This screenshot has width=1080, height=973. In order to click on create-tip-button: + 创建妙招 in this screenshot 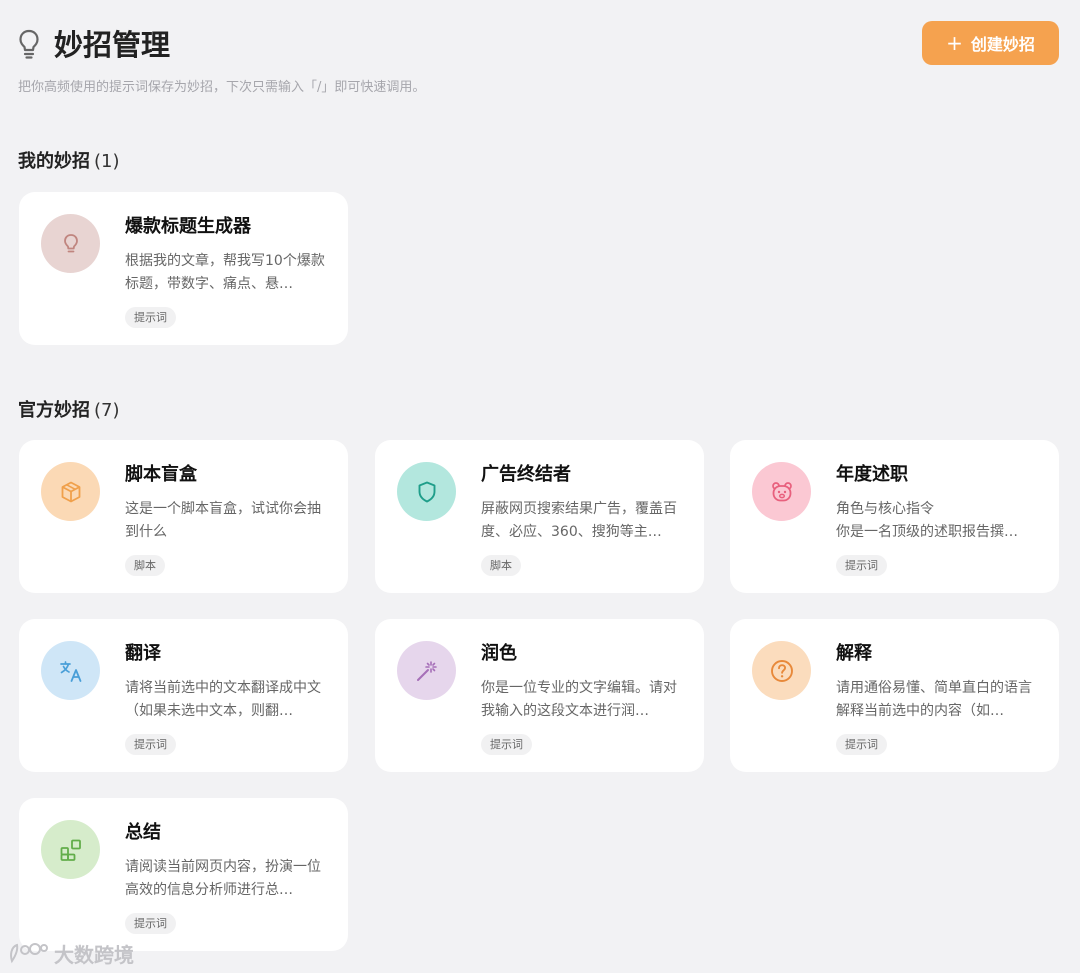, I will do `click(990, 43)`.